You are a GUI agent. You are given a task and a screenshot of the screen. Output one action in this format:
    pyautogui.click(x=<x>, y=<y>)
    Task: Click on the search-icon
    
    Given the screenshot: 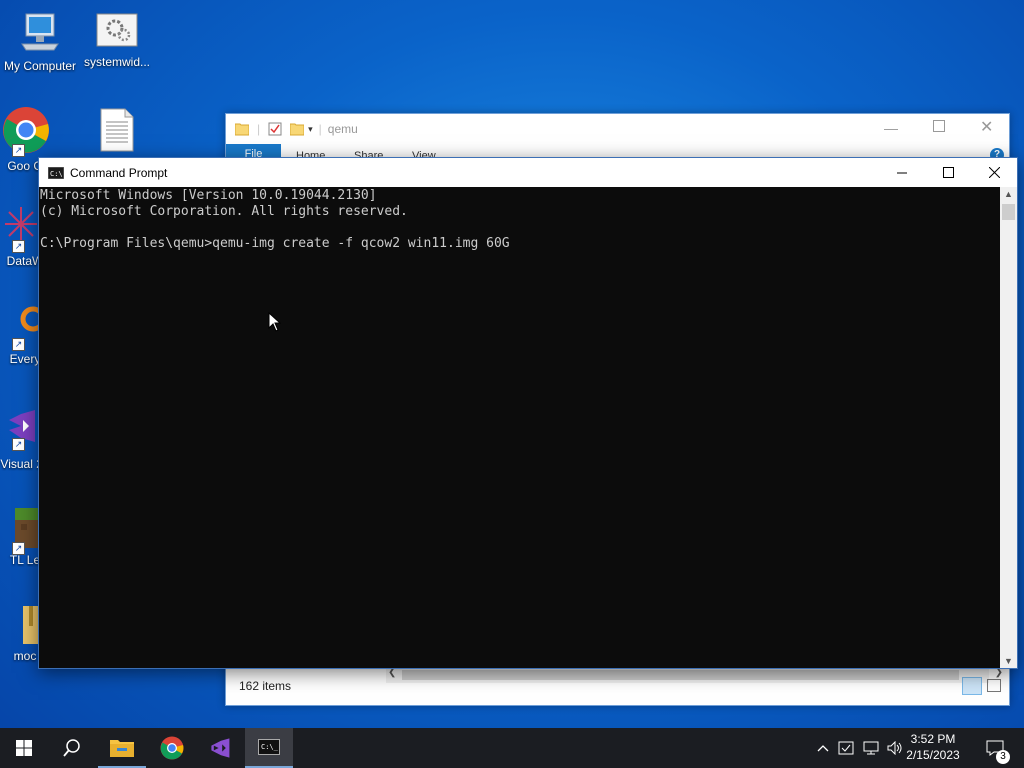 What is the action you would take?
    pyautogui.click(x=71, y=748)
    